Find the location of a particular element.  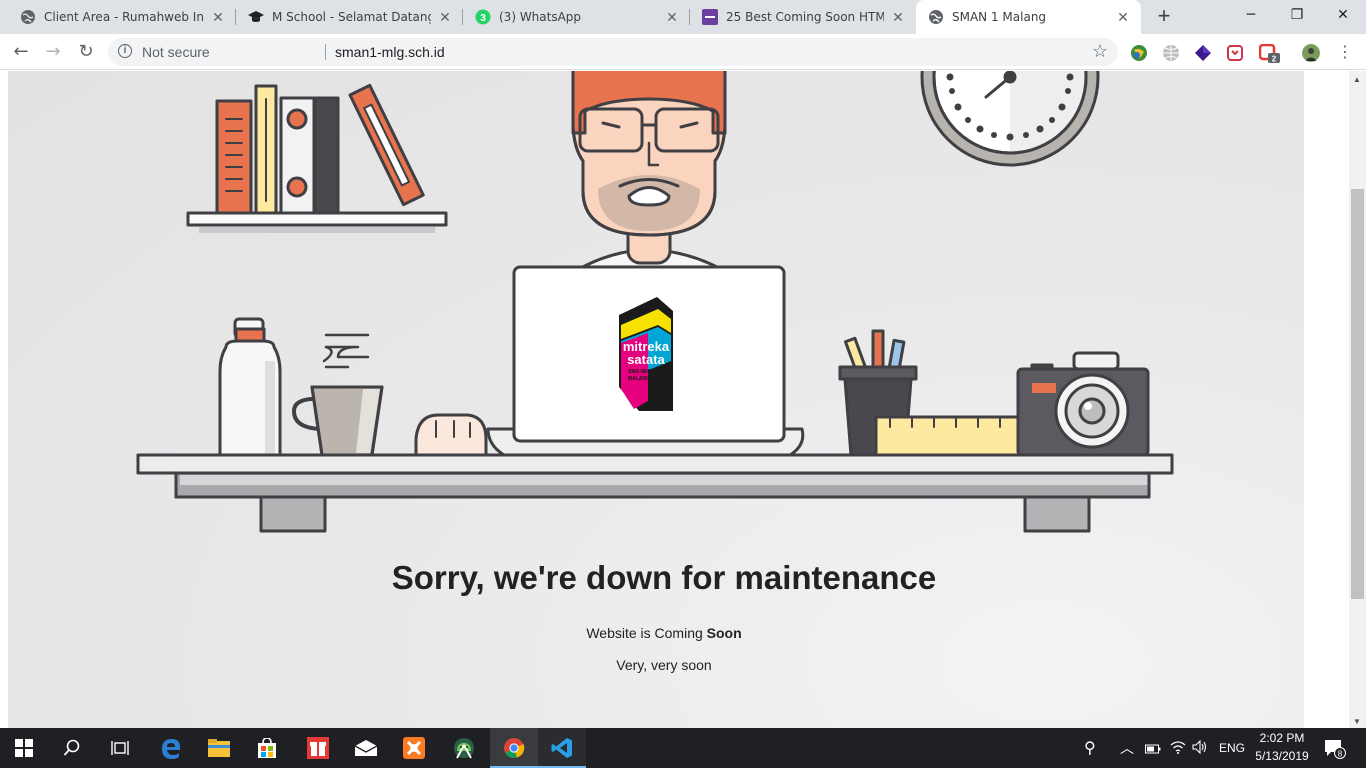

taskbar-store is located at coordinates (267, 748).